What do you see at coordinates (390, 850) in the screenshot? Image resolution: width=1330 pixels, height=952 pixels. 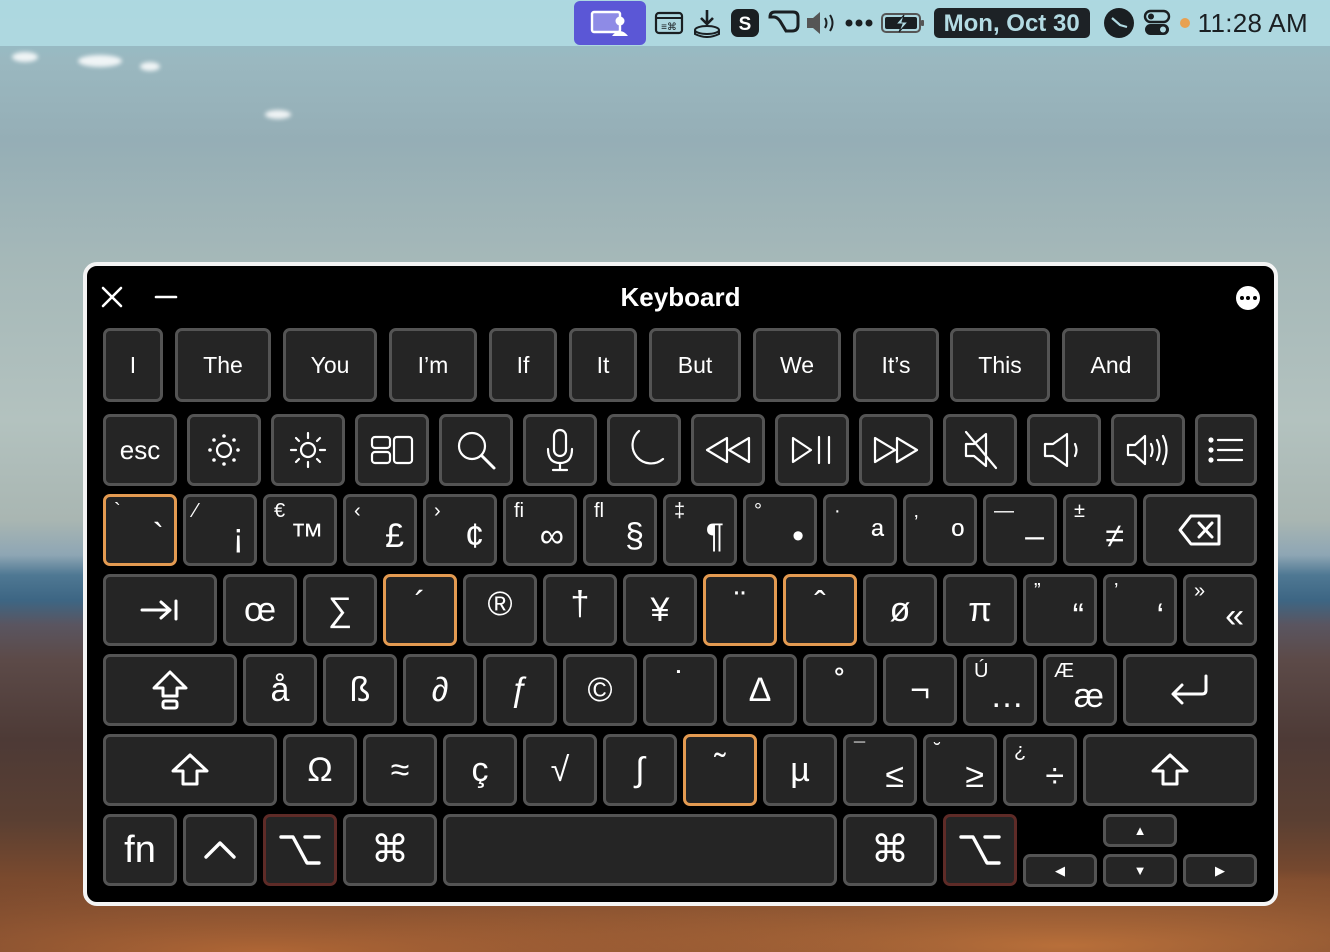 I see `command-left-key: ⌘` at bounding box center [390, 850].